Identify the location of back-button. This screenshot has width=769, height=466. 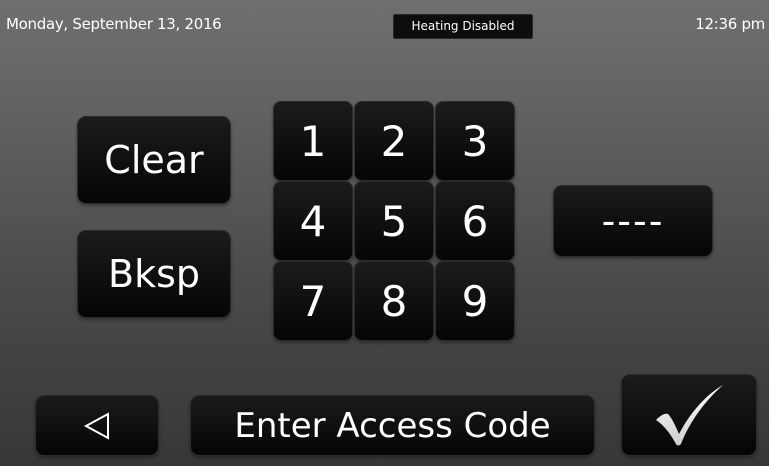
(97, 425).